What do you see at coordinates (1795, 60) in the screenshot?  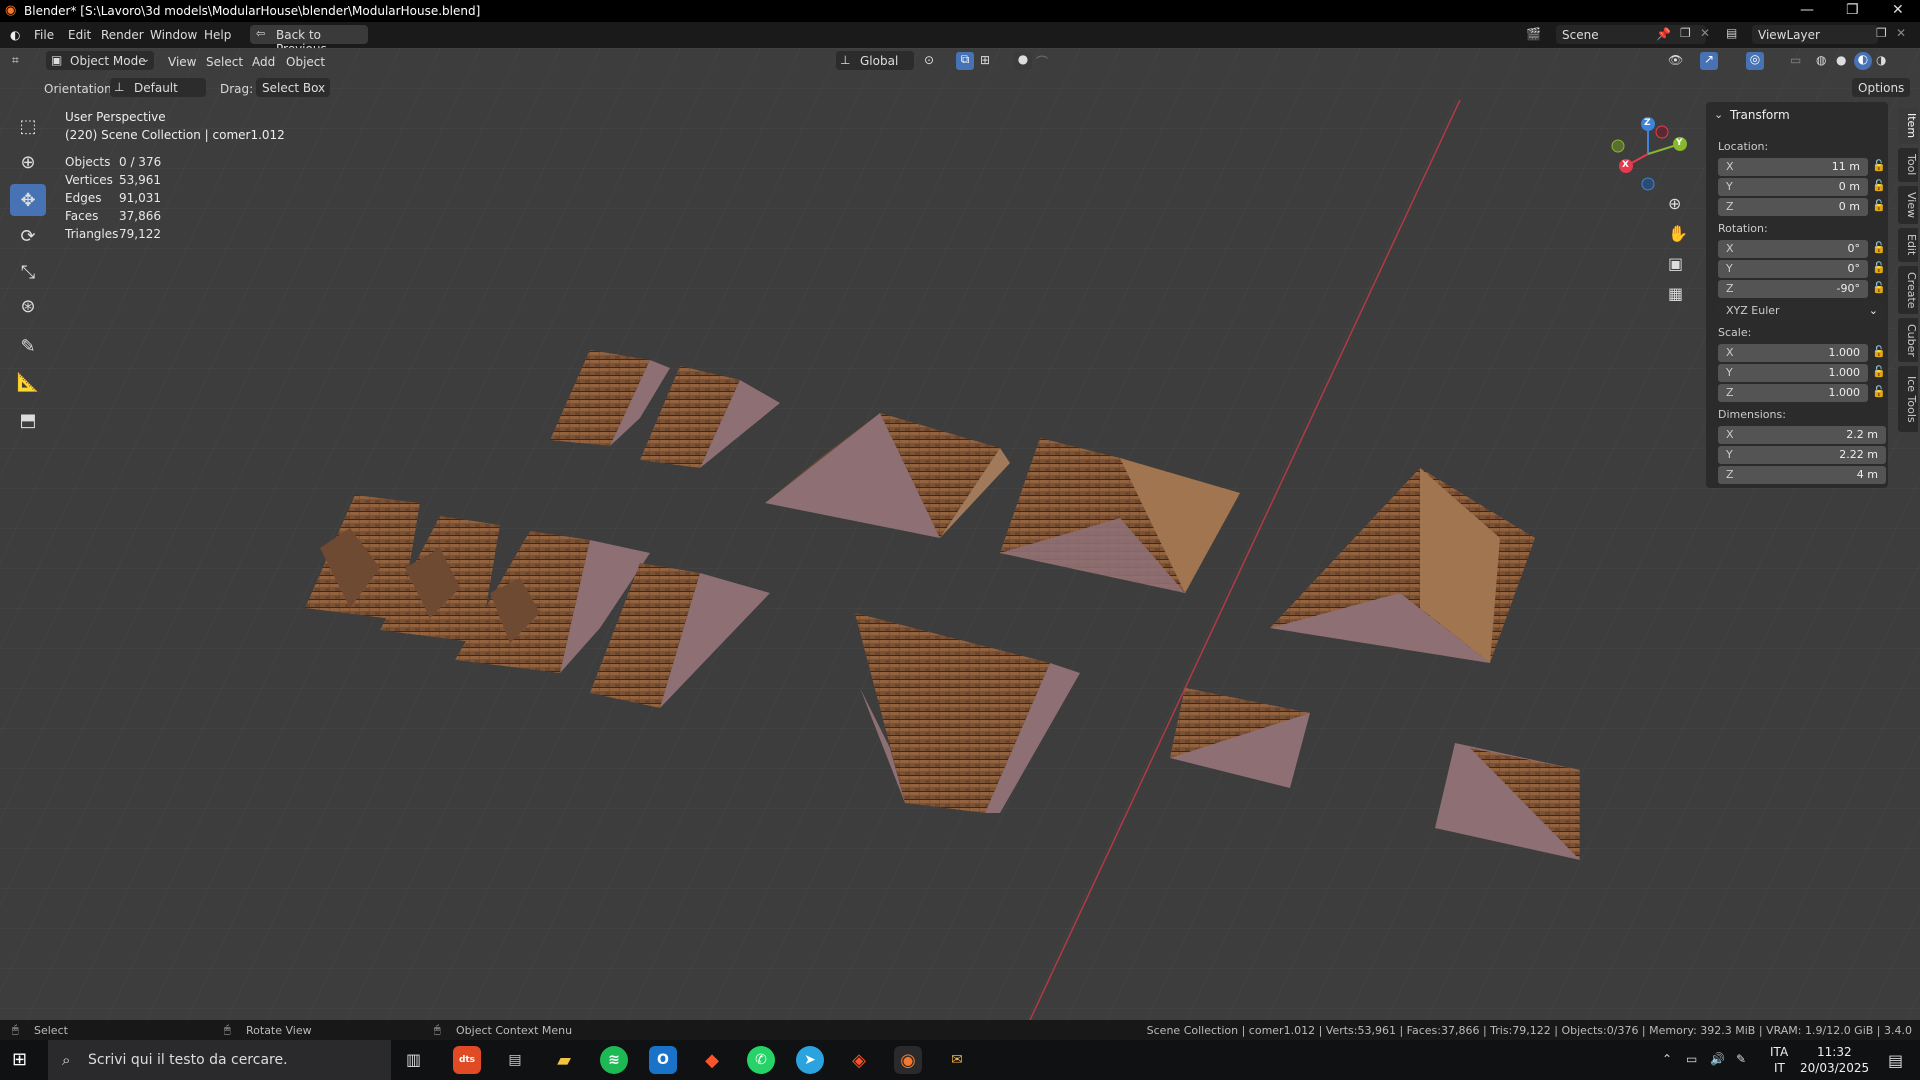 I see `xray-icon: ▭` at bounding box center [1795, 60].